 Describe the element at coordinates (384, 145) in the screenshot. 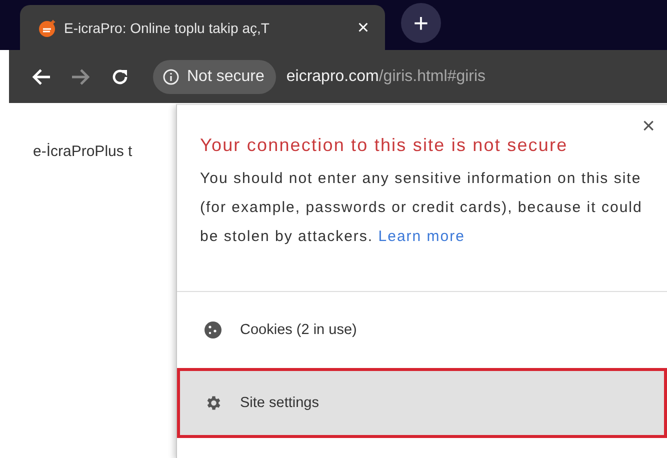

I see `popup-title: Your connection to this site is not secure` at that location.